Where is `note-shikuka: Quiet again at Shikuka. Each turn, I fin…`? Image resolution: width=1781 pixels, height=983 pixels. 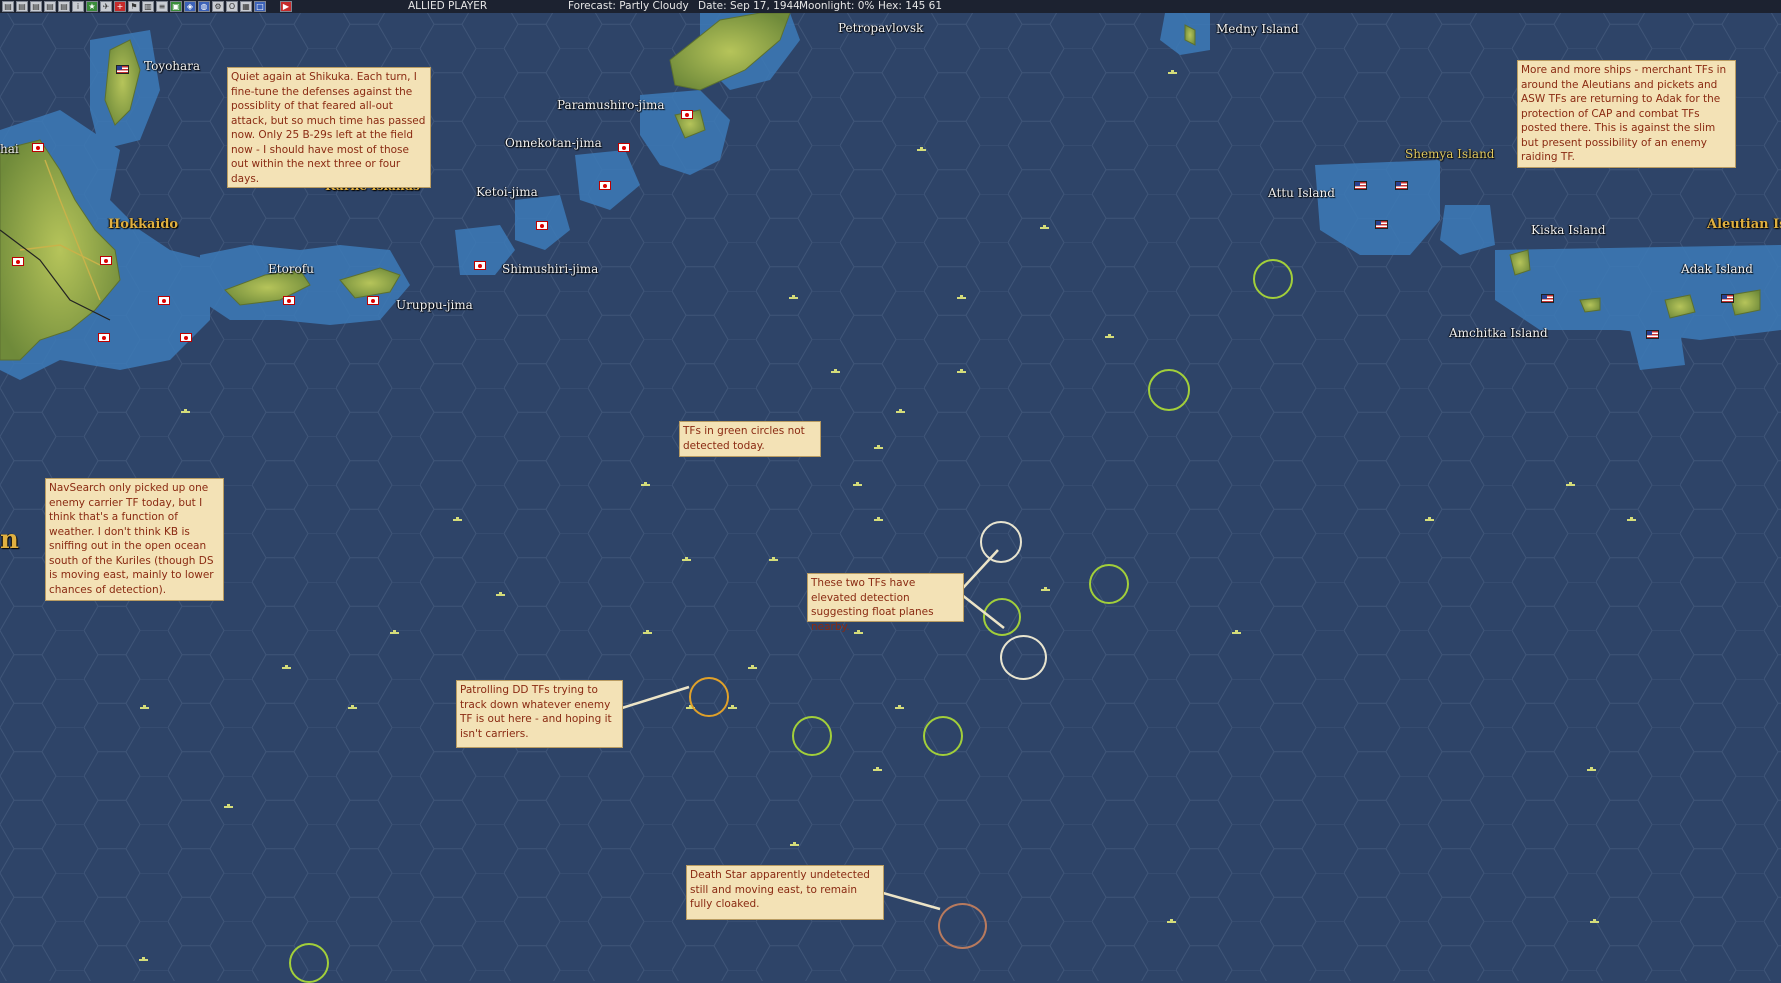
note-shikuka: Quiet again at Shikuka. Each turn, I fin… is located at coordinates (329, 127).